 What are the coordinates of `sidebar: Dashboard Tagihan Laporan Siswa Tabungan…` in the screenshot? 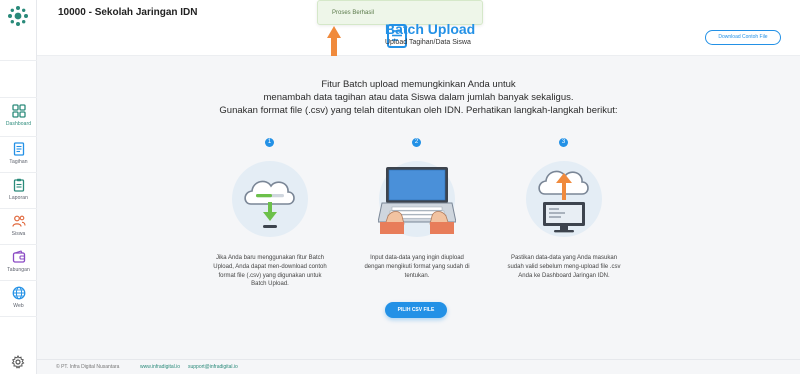 It's located at (18, 187).